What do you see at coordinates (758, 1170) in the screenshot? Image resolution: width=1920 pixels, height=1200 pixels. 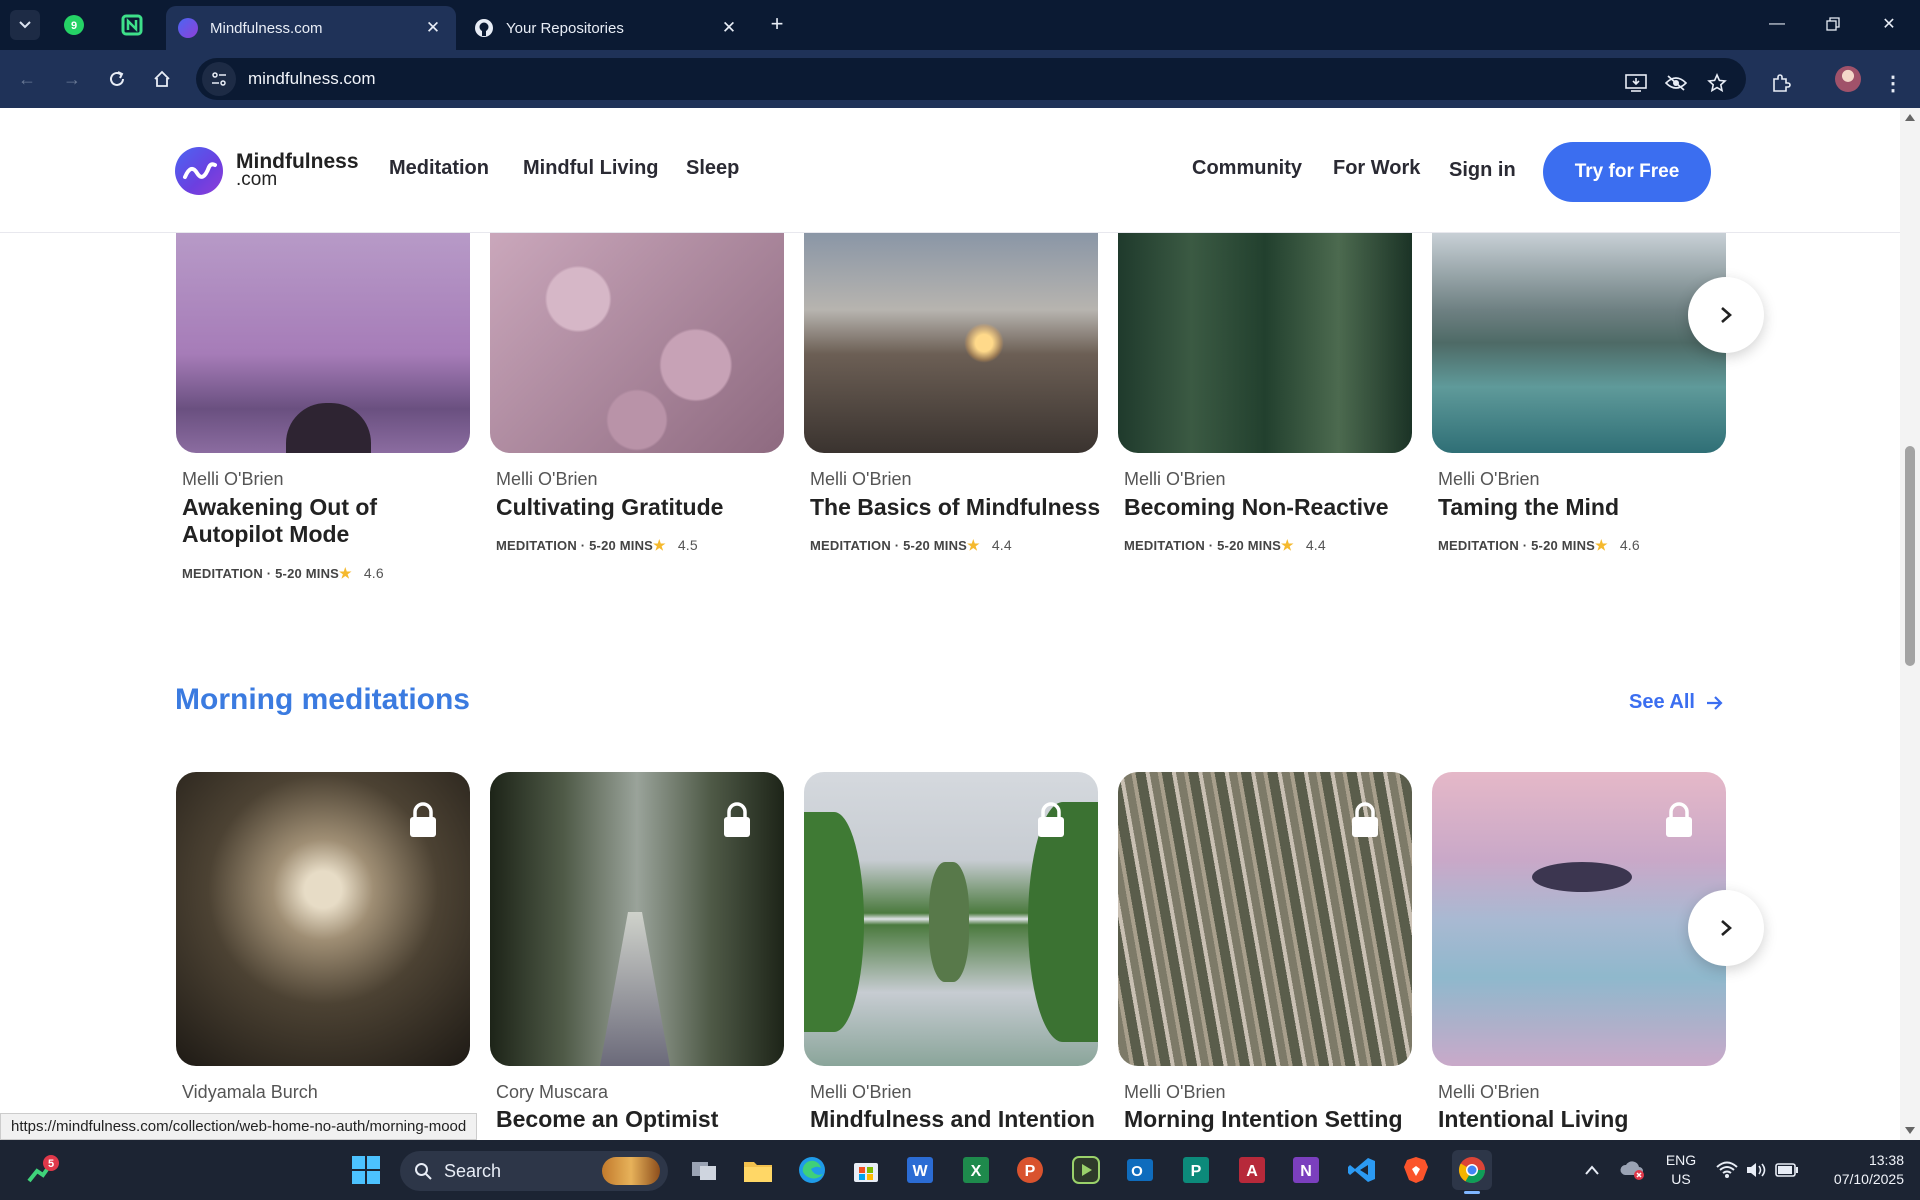 I see `file-explorer-button` at bounding box center [758, 1170].